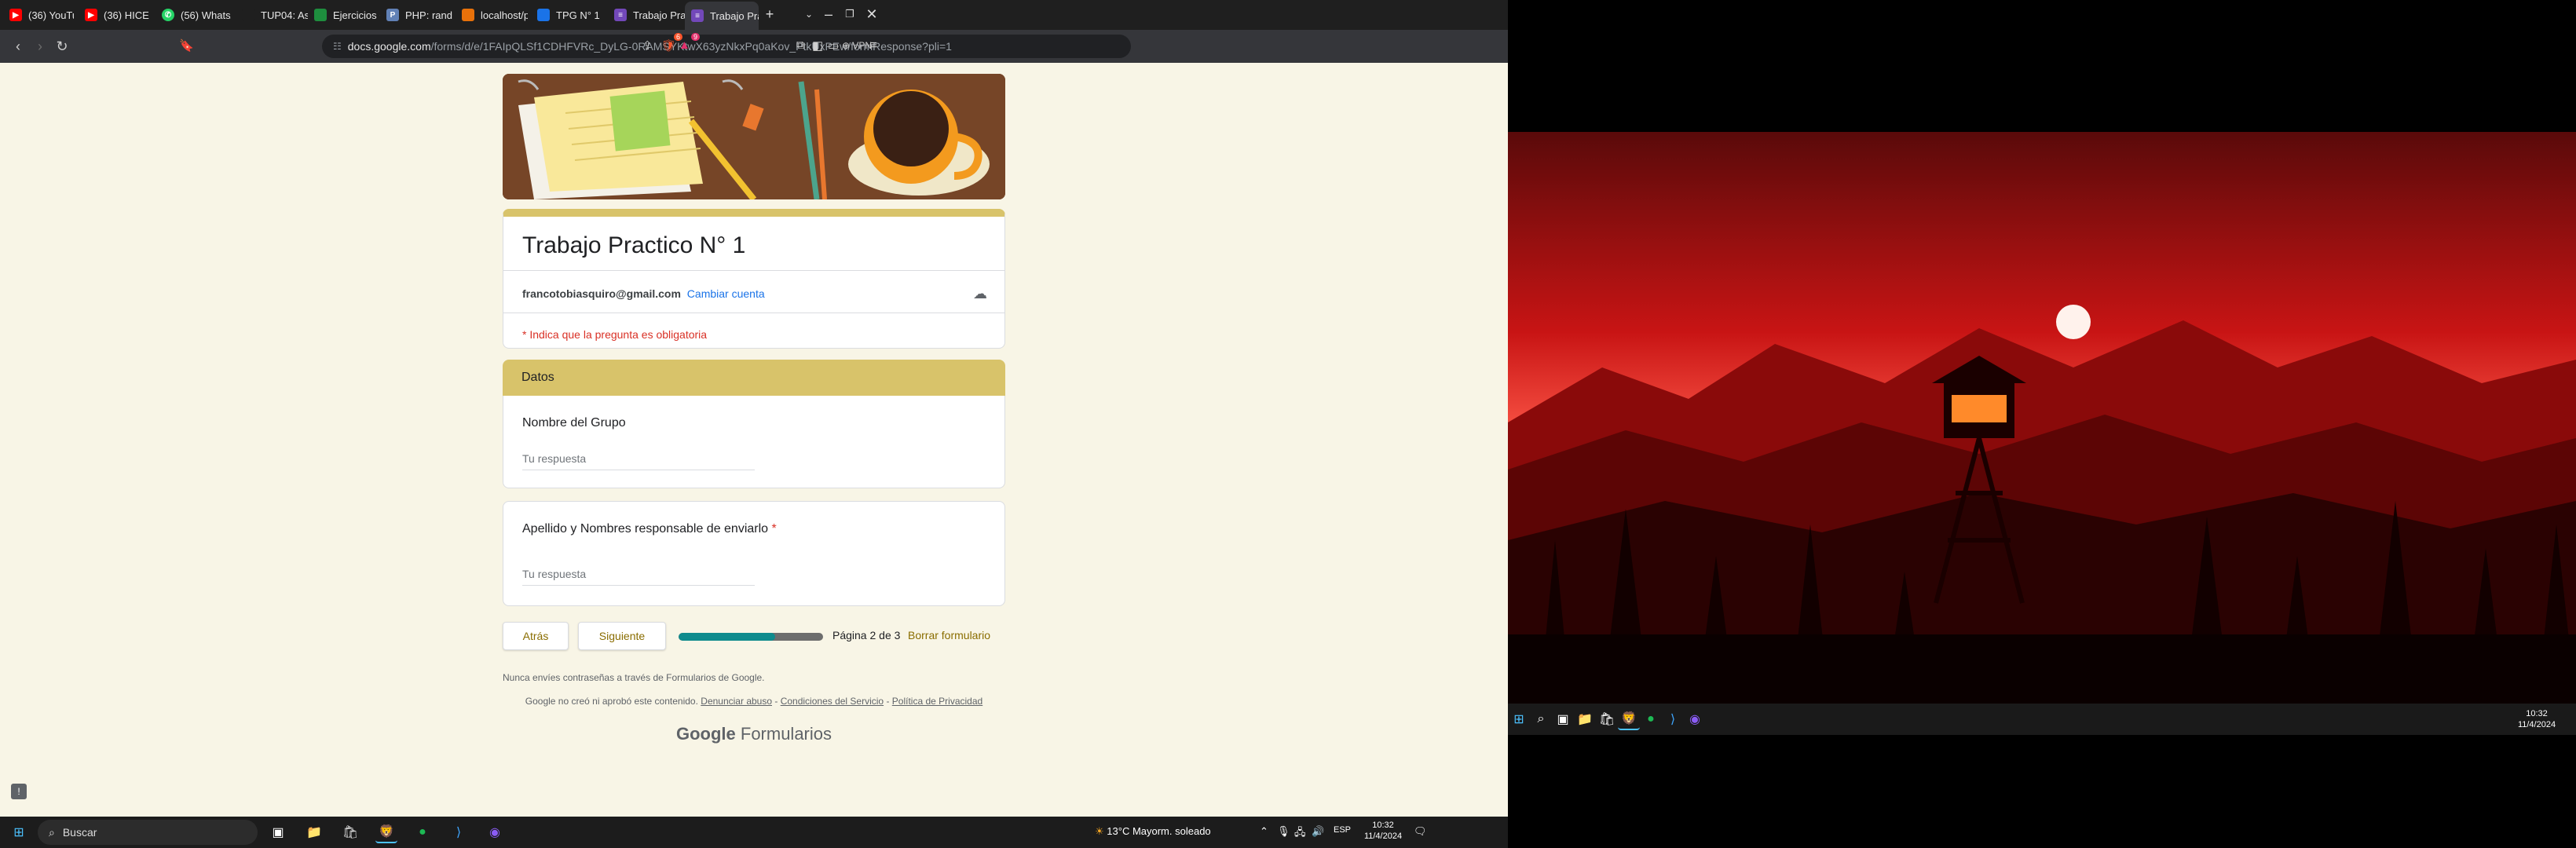 This screenshot has height=848, width=2576. I want to click on weather-widget: ☀ 13°C Mayorm. soleado, so click(1153, 832).